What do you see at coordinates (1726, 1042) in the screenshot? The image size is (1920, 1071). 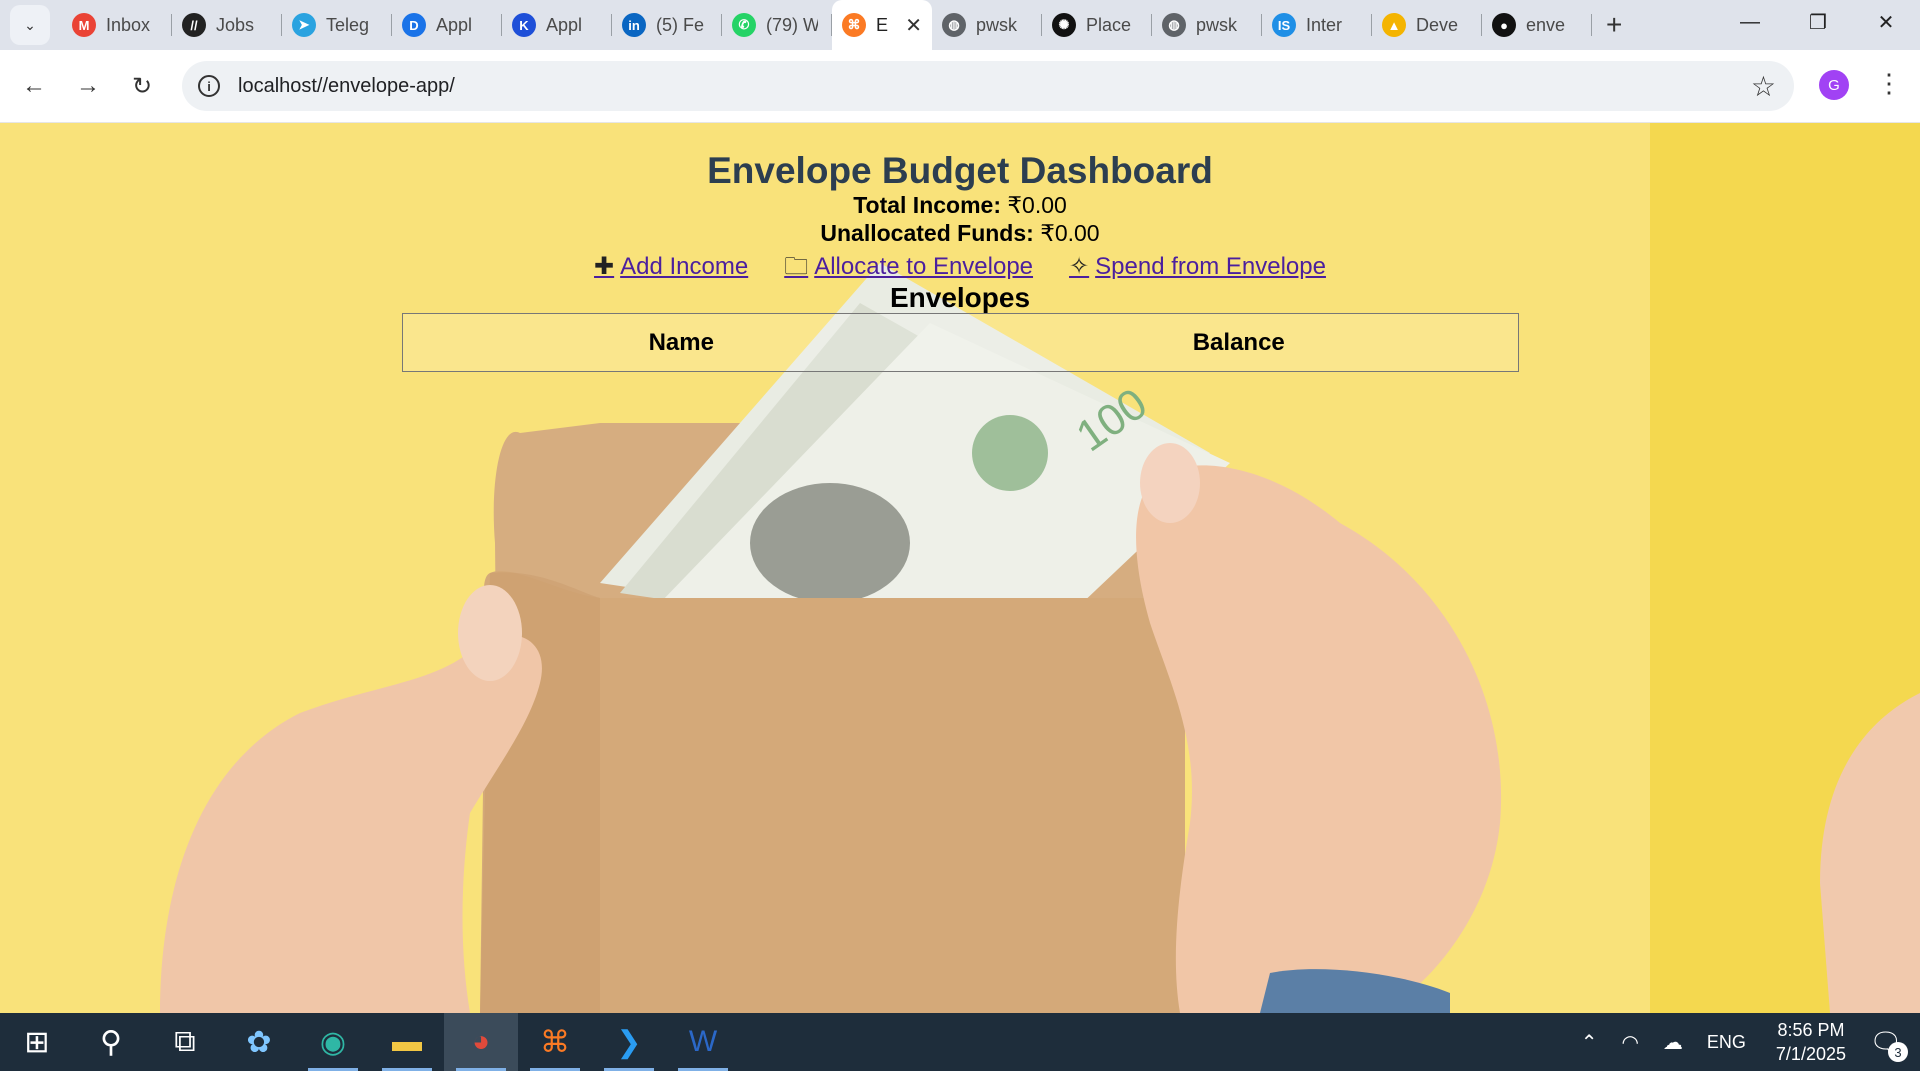 I see `language-indicator: ENG` at bounding box center [1726, 1042].